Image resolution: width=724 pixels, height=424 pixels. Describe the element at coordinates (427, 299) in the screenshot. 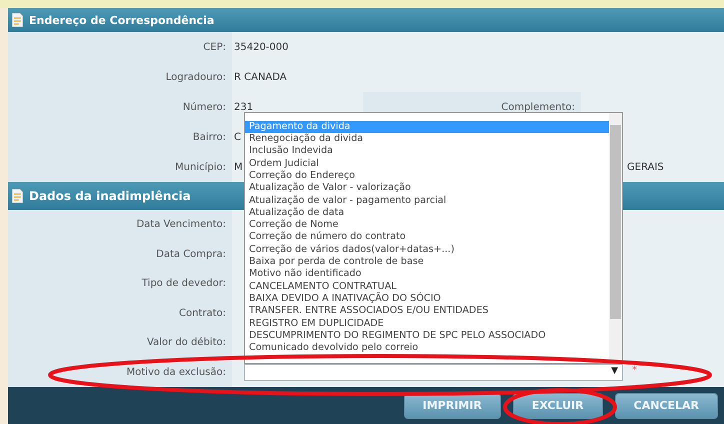

I see `dropdown-option: BAIXA DEVIDO A INATIVAÇÃO DO SÓCIO` at that location.